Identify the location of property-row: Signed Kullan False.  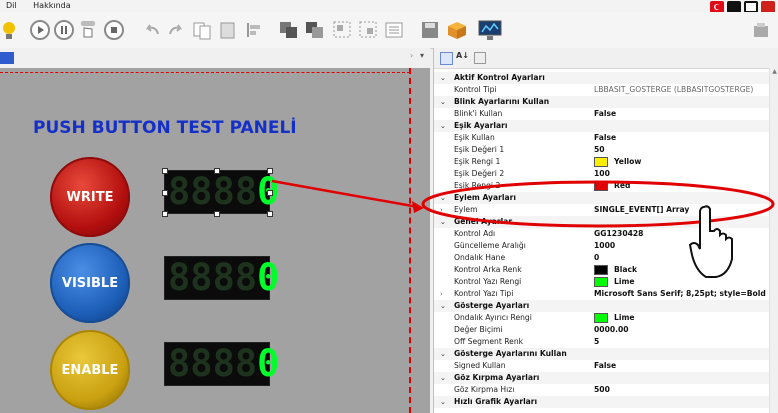
(602, 366).